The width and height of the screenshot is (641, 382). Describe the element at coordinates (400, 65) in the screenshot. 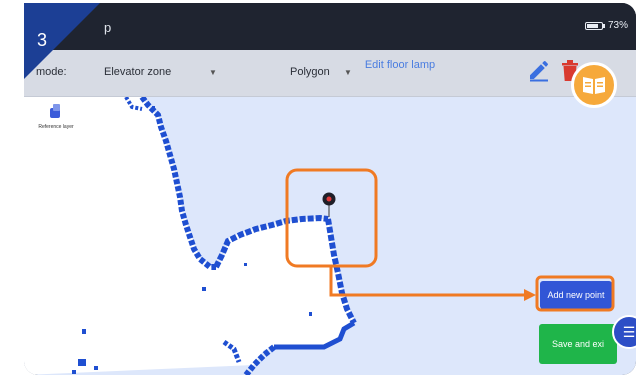

I see `edit-floor-lamp-link: Edit floor lamp` at that location.